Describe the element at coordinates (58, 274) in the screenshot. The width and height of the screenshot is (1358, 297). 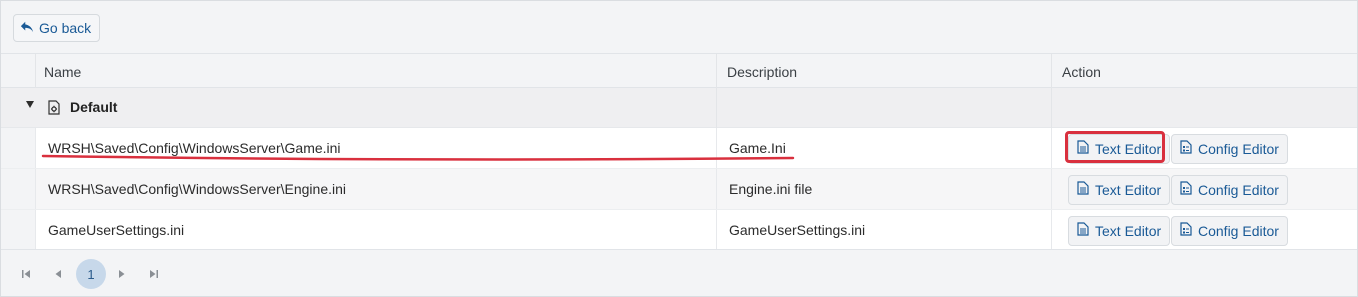
I see `prev-page-icon` at that location.